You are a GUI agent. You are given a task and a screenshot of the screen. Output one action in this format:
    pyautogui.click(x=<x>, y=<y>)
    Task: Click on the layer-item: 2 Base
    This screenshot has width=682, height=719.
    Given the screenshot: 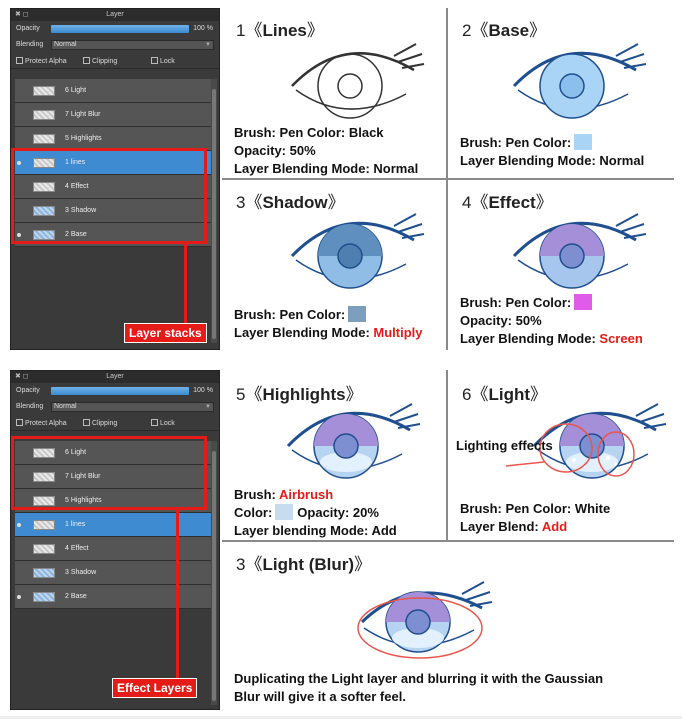 What is the action you would take?
    pyautogui.click(x=113, y=597)
    